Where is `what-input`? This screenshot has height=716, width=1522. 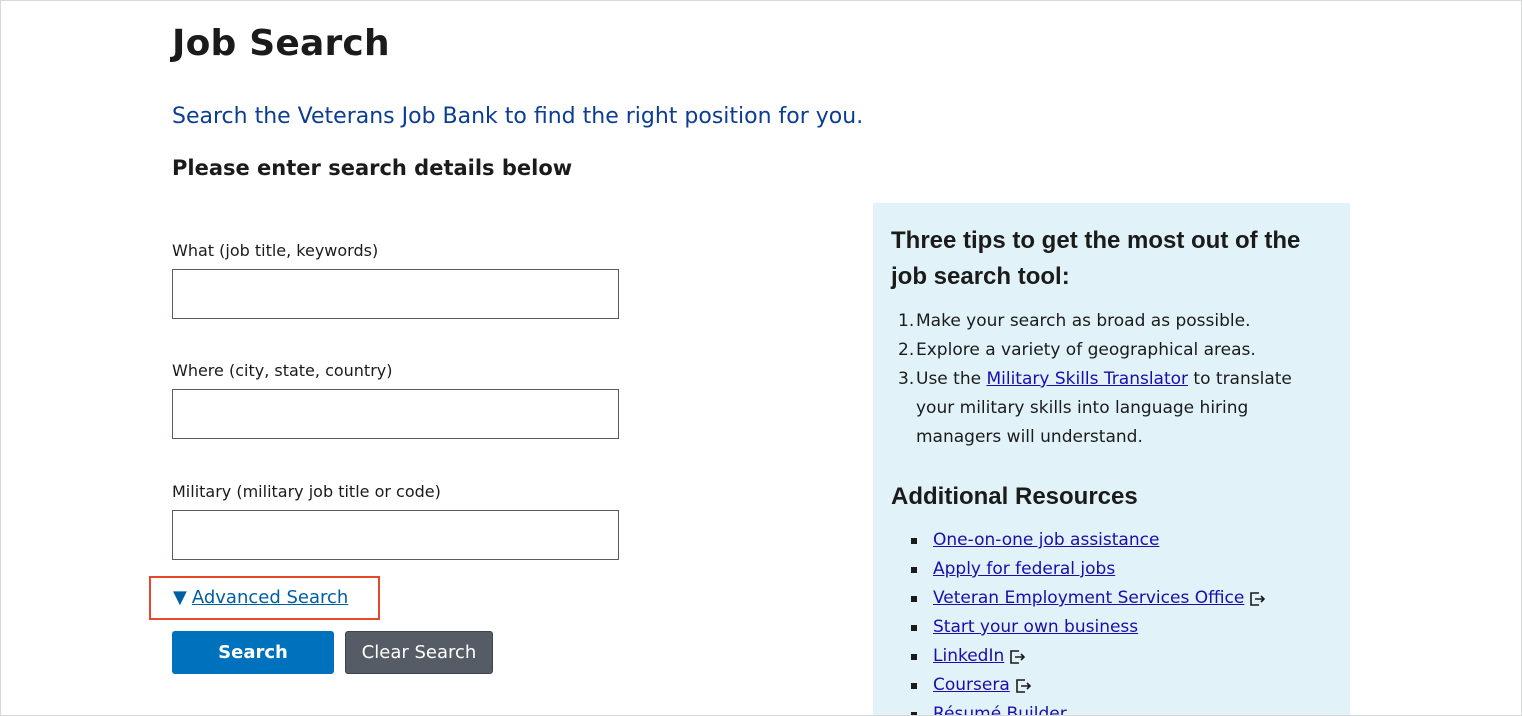
what-input is located at coordinates (395, 294).